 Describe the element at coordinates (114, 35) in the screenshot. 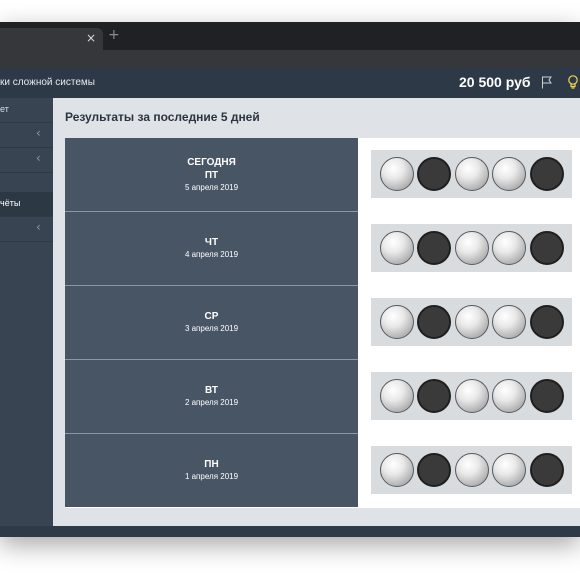

I see `new-tab-icon: +` at that location.